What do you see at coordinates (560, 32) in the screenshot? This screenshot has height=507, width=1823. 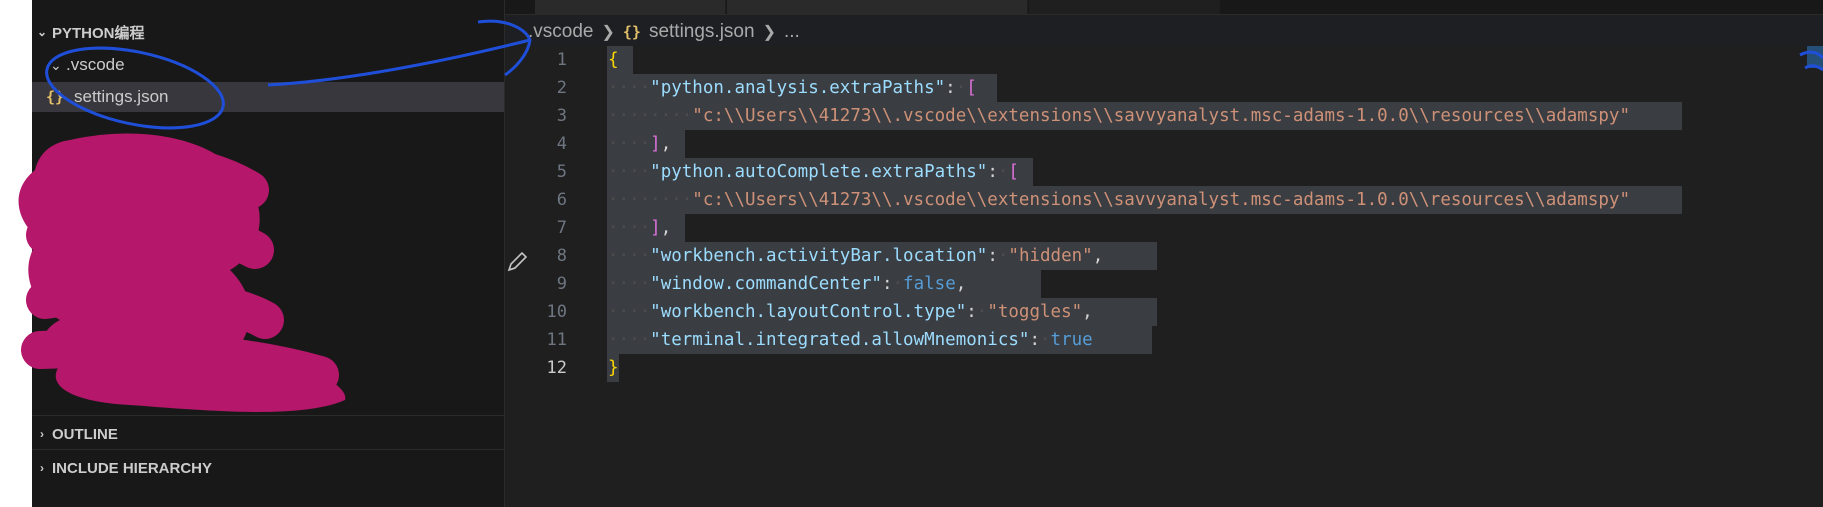 I see `breadcrumb-folder: .vscode` at bounding box center [560, 32].